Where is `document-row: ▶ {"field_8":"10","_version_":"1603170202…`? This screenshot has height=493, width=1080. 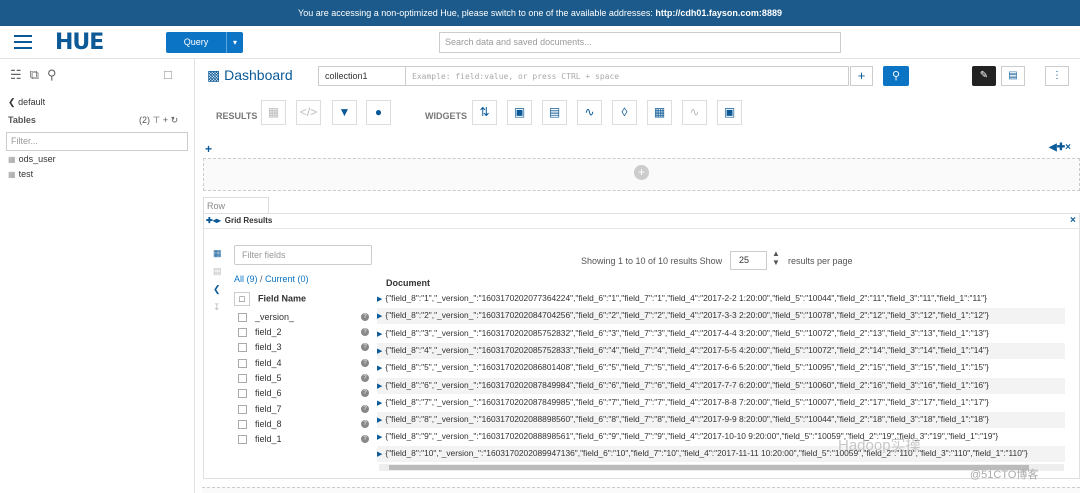
document-row: ▶ {"field_8":"10","_version_":"1603170202… is located at coordinates (721, 454).